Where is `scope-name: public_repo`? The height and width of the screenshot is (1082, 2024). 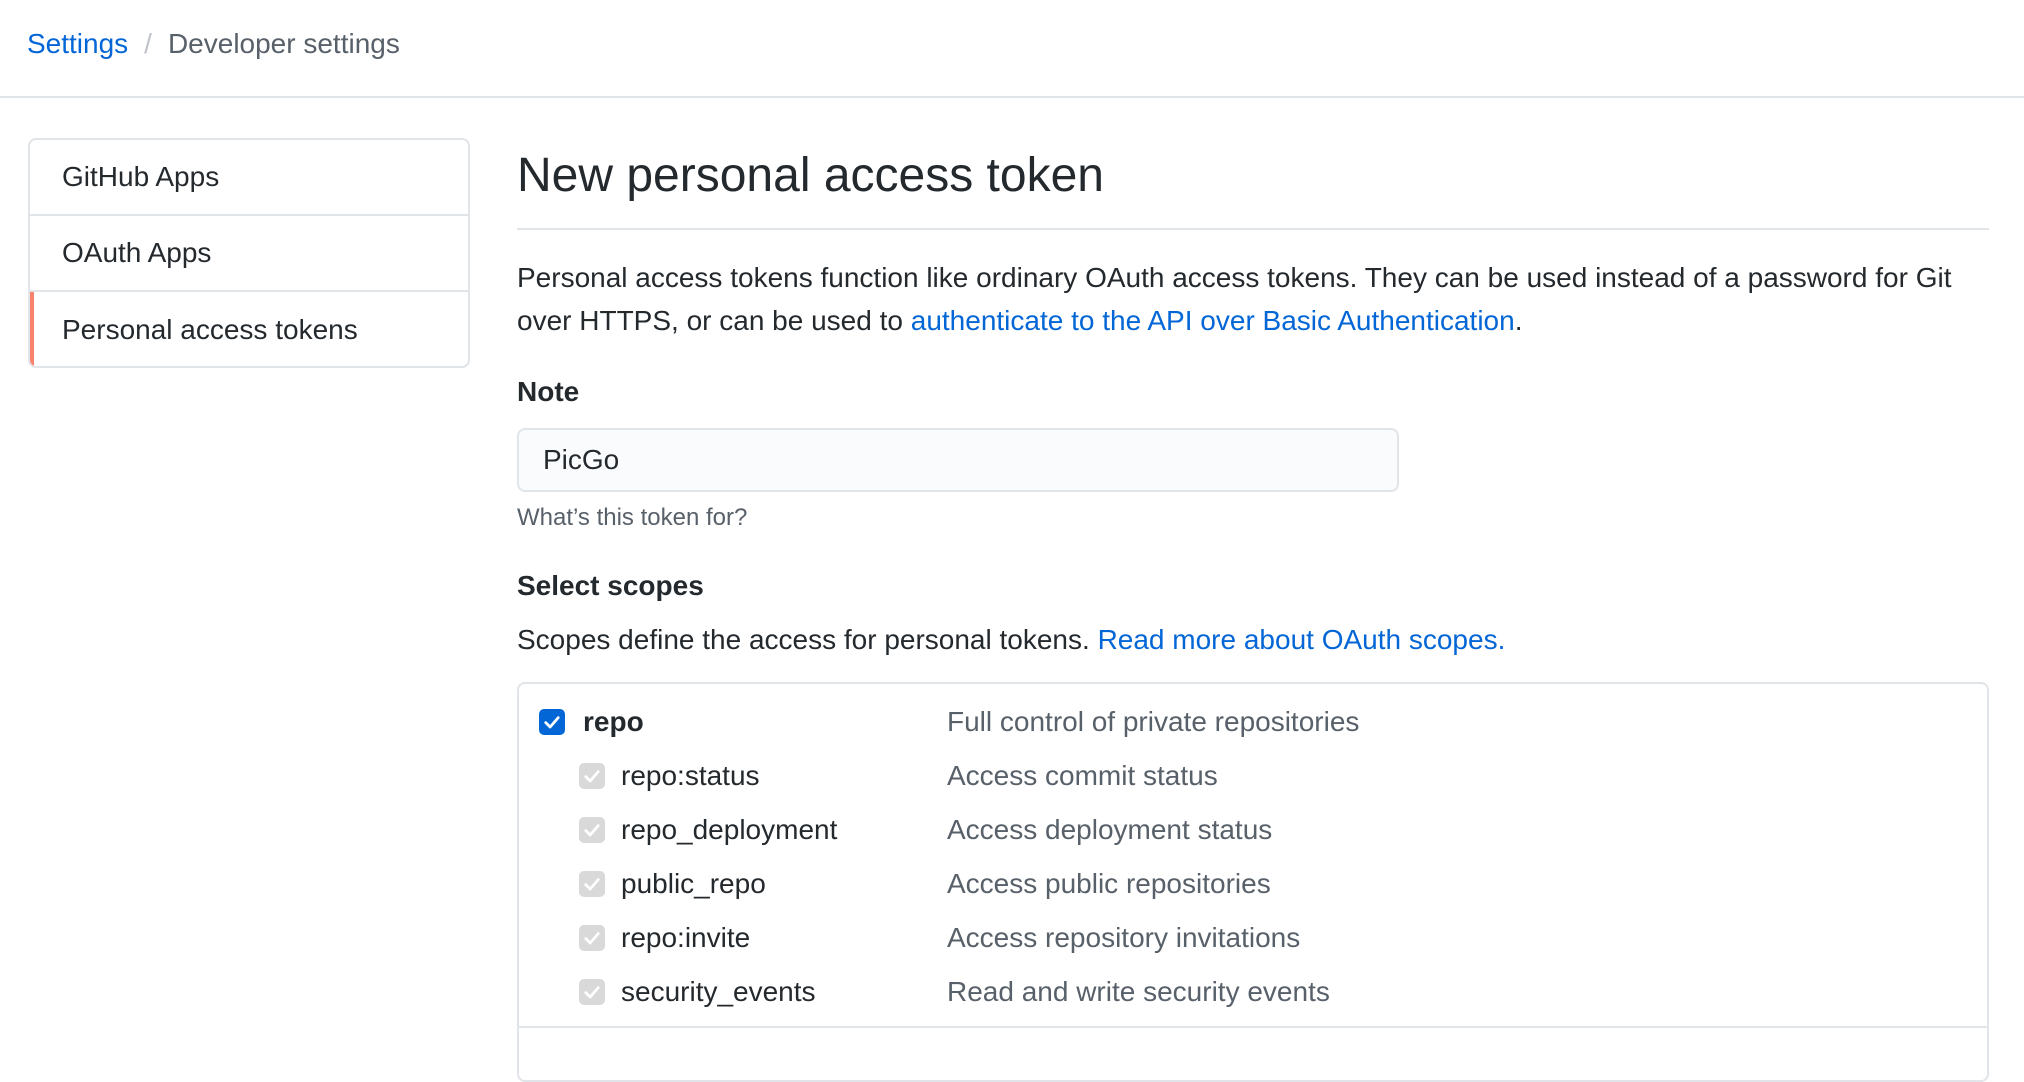 scope-name: public_repo is located at coordinates (693, 883).